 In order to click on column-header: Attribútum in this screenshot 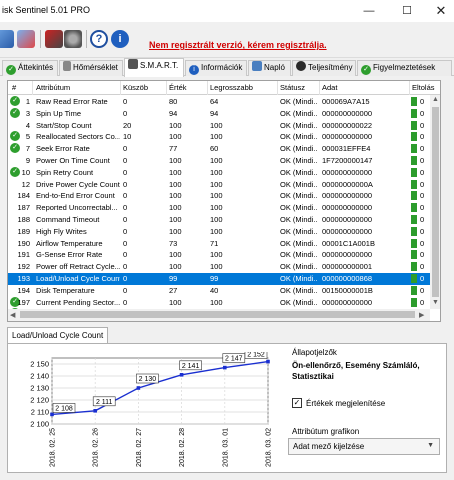, I will do `click(53, 87)`.